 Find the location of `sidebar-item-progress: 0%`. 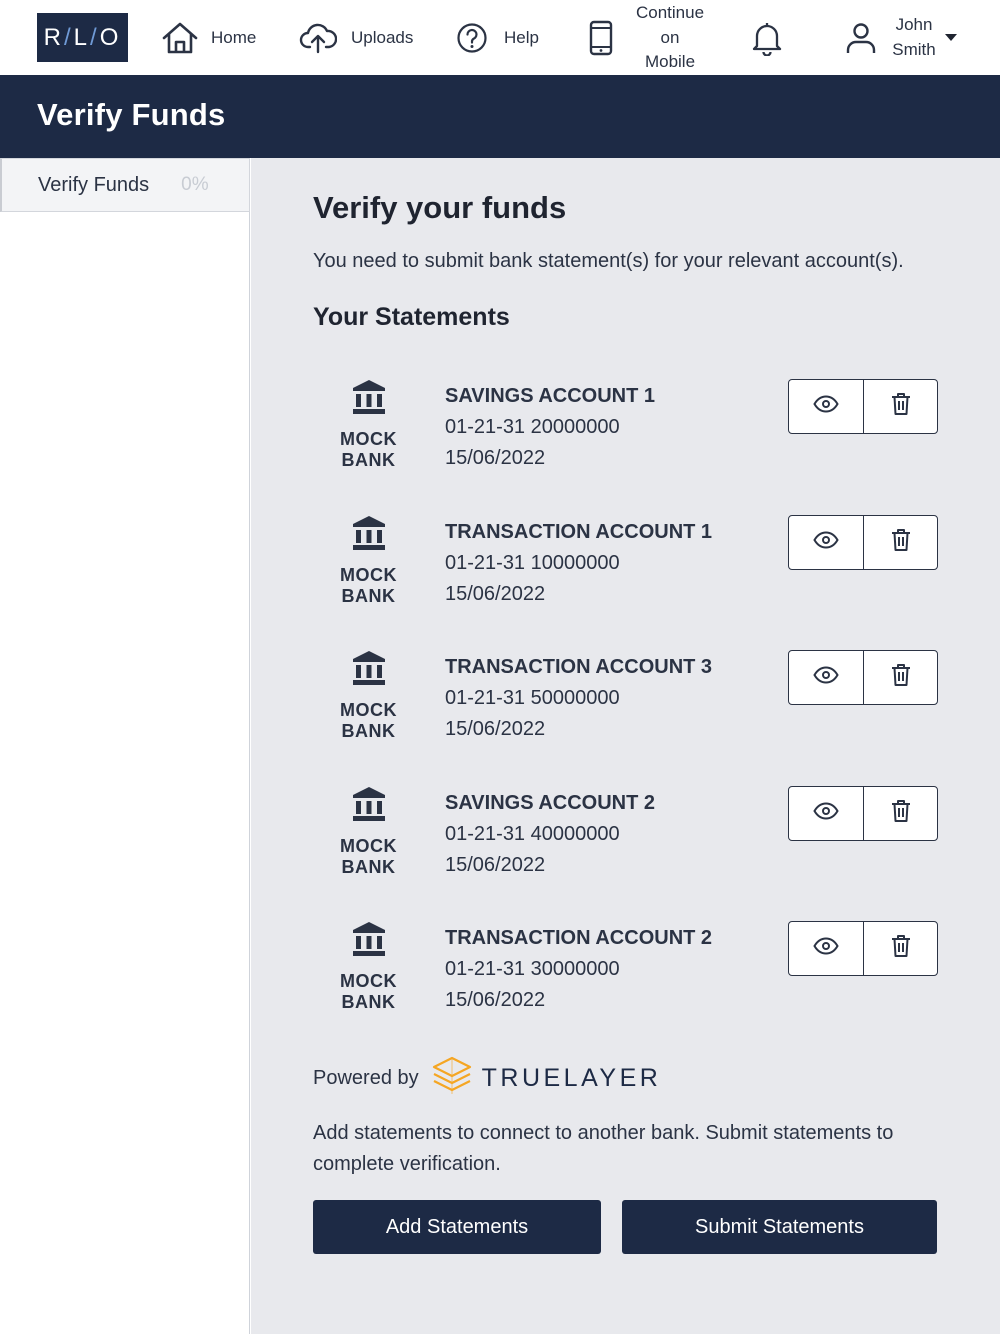

sidebar-item-progress: 0% is located at coordinates (195, 184).